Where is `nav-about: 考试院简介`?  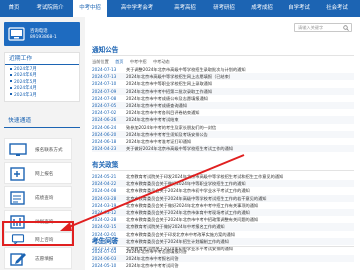 nav-about: 考试院简介 is located at coordinates (50, 8).